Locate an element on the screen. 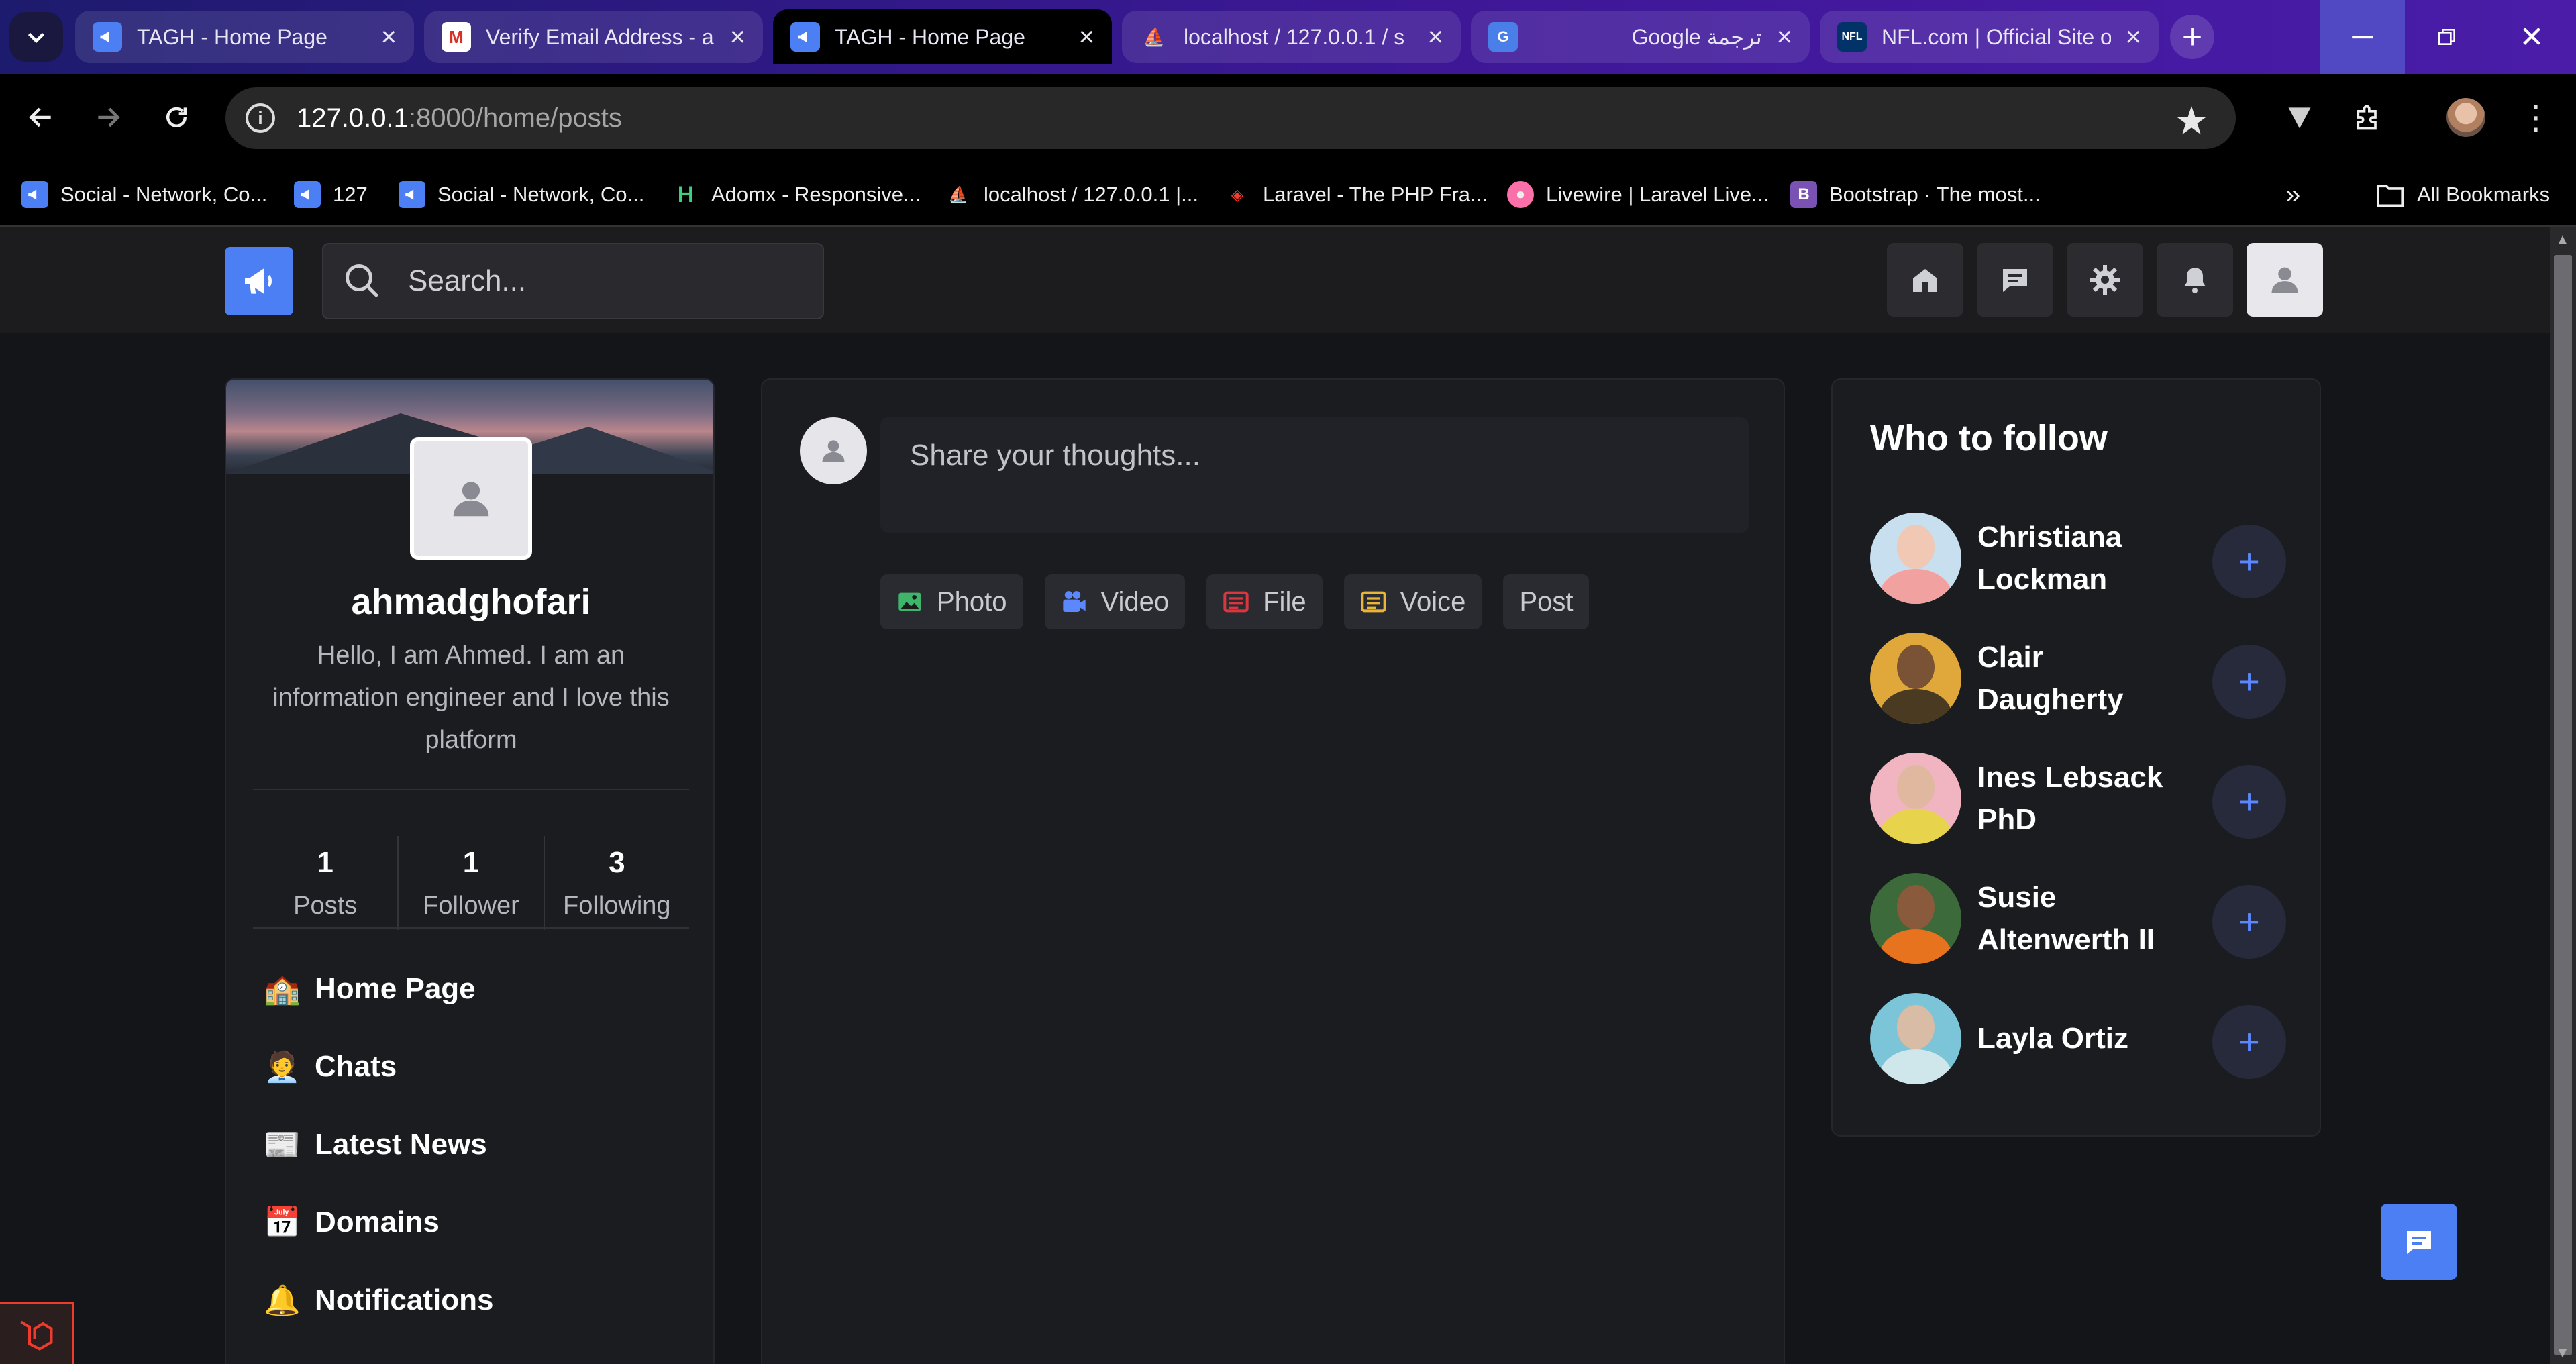  stat-value: 1 is located at coordinates (471, 862).